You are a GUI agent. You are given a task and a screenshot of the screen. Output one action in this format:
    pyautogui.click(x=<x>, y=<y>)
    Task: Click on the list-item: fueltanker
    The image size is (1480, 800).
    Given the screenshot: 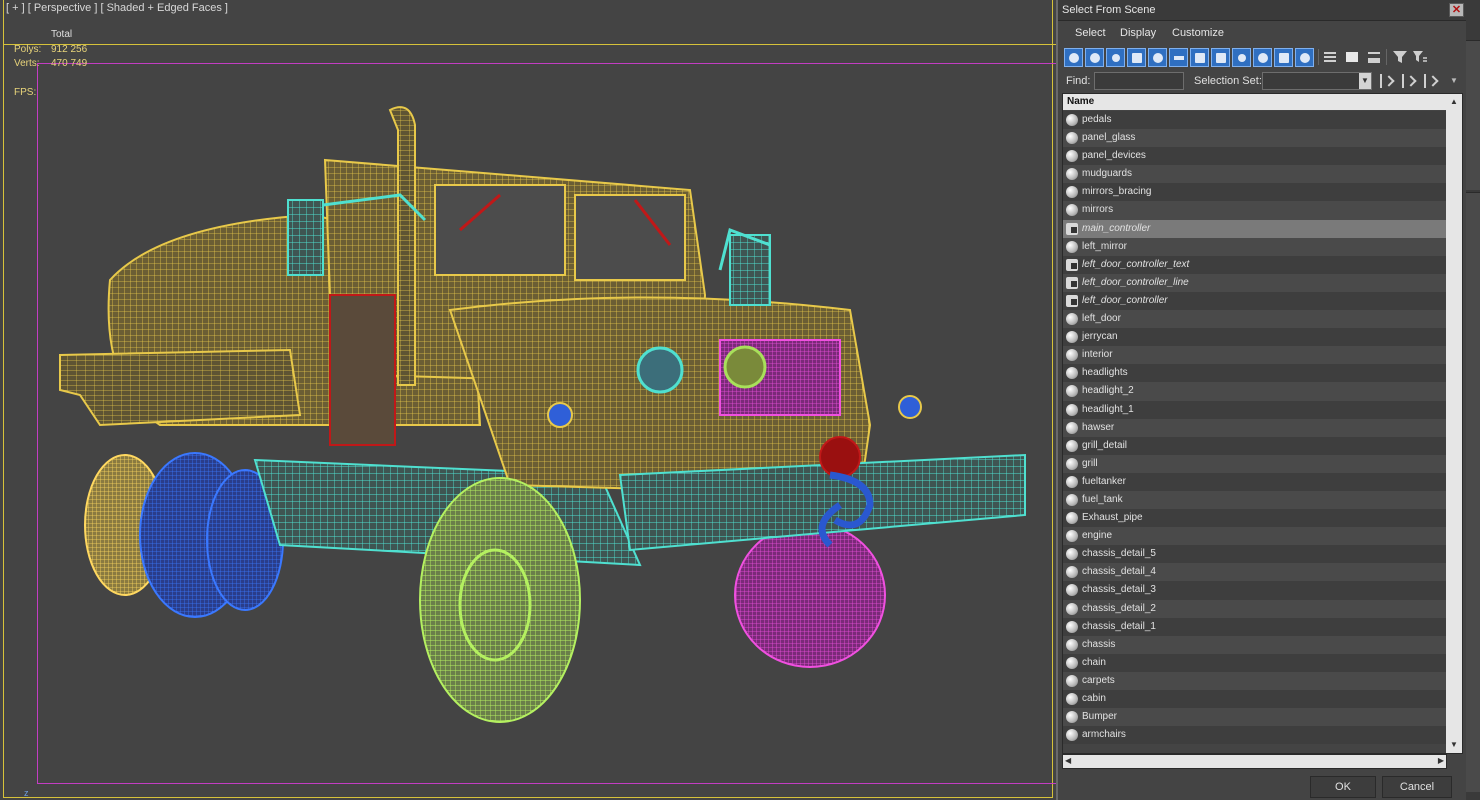 What is the action you would take?
    pyautogui.click(x=1255, y=481)
    